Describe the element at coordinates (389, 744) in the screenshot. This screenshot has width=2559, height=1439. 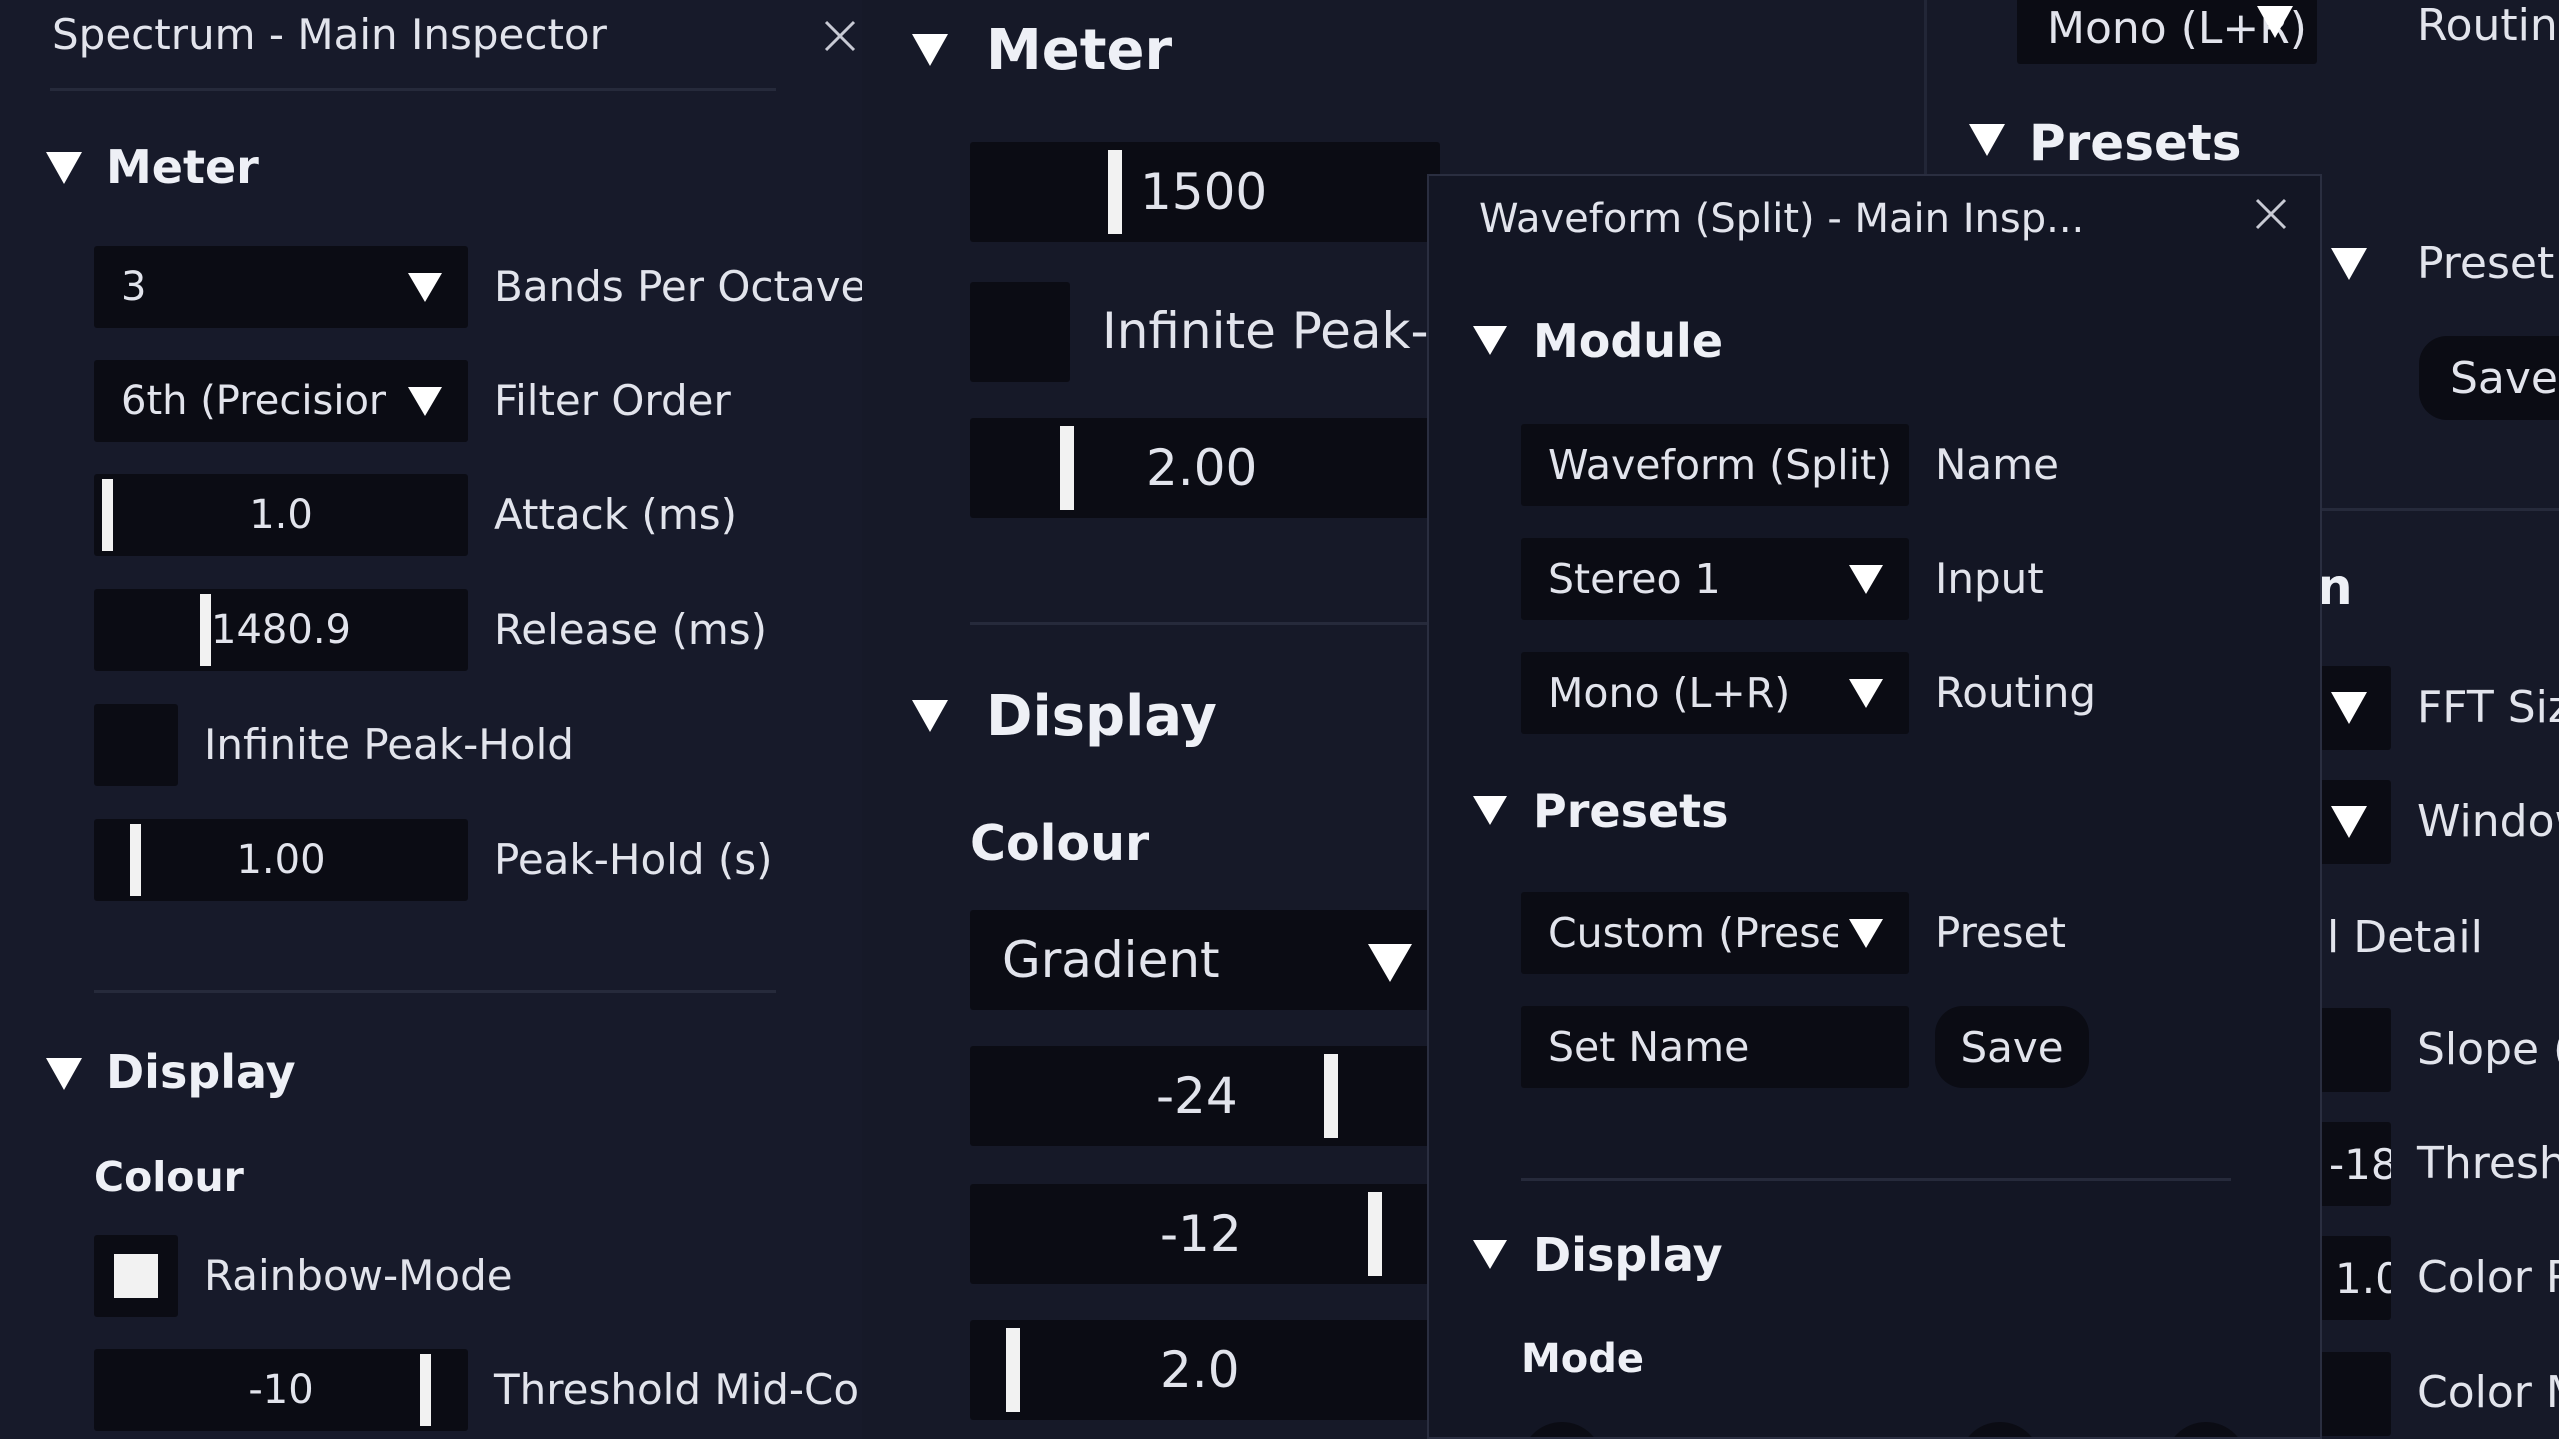
I see `infinite-peak-hold-label: Infinite Peak-Hold` at that location.